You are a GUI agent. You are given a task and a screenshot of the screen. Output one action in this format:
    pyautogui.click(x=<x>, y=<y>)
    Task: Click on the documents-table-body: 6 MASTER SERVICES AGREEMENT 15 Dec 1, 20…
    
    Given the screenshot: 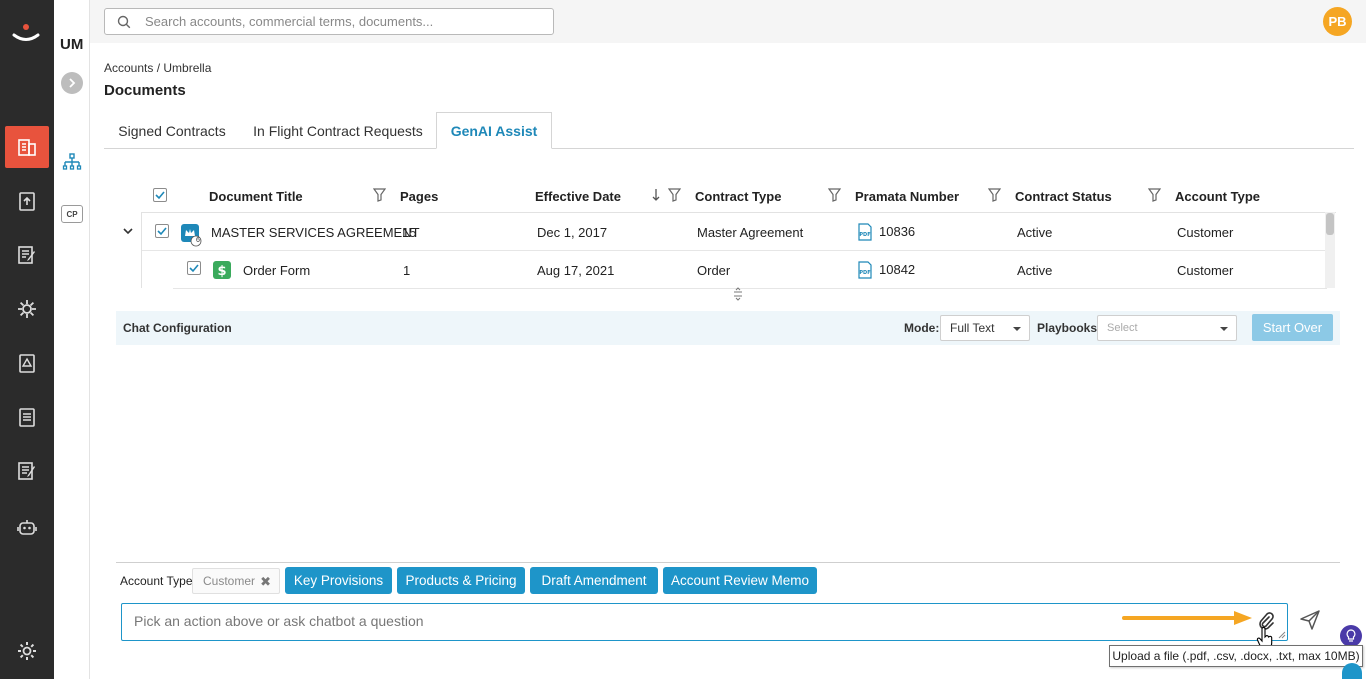 What is the action you would take?
    pyautogui.click(x=738, y=250)
    